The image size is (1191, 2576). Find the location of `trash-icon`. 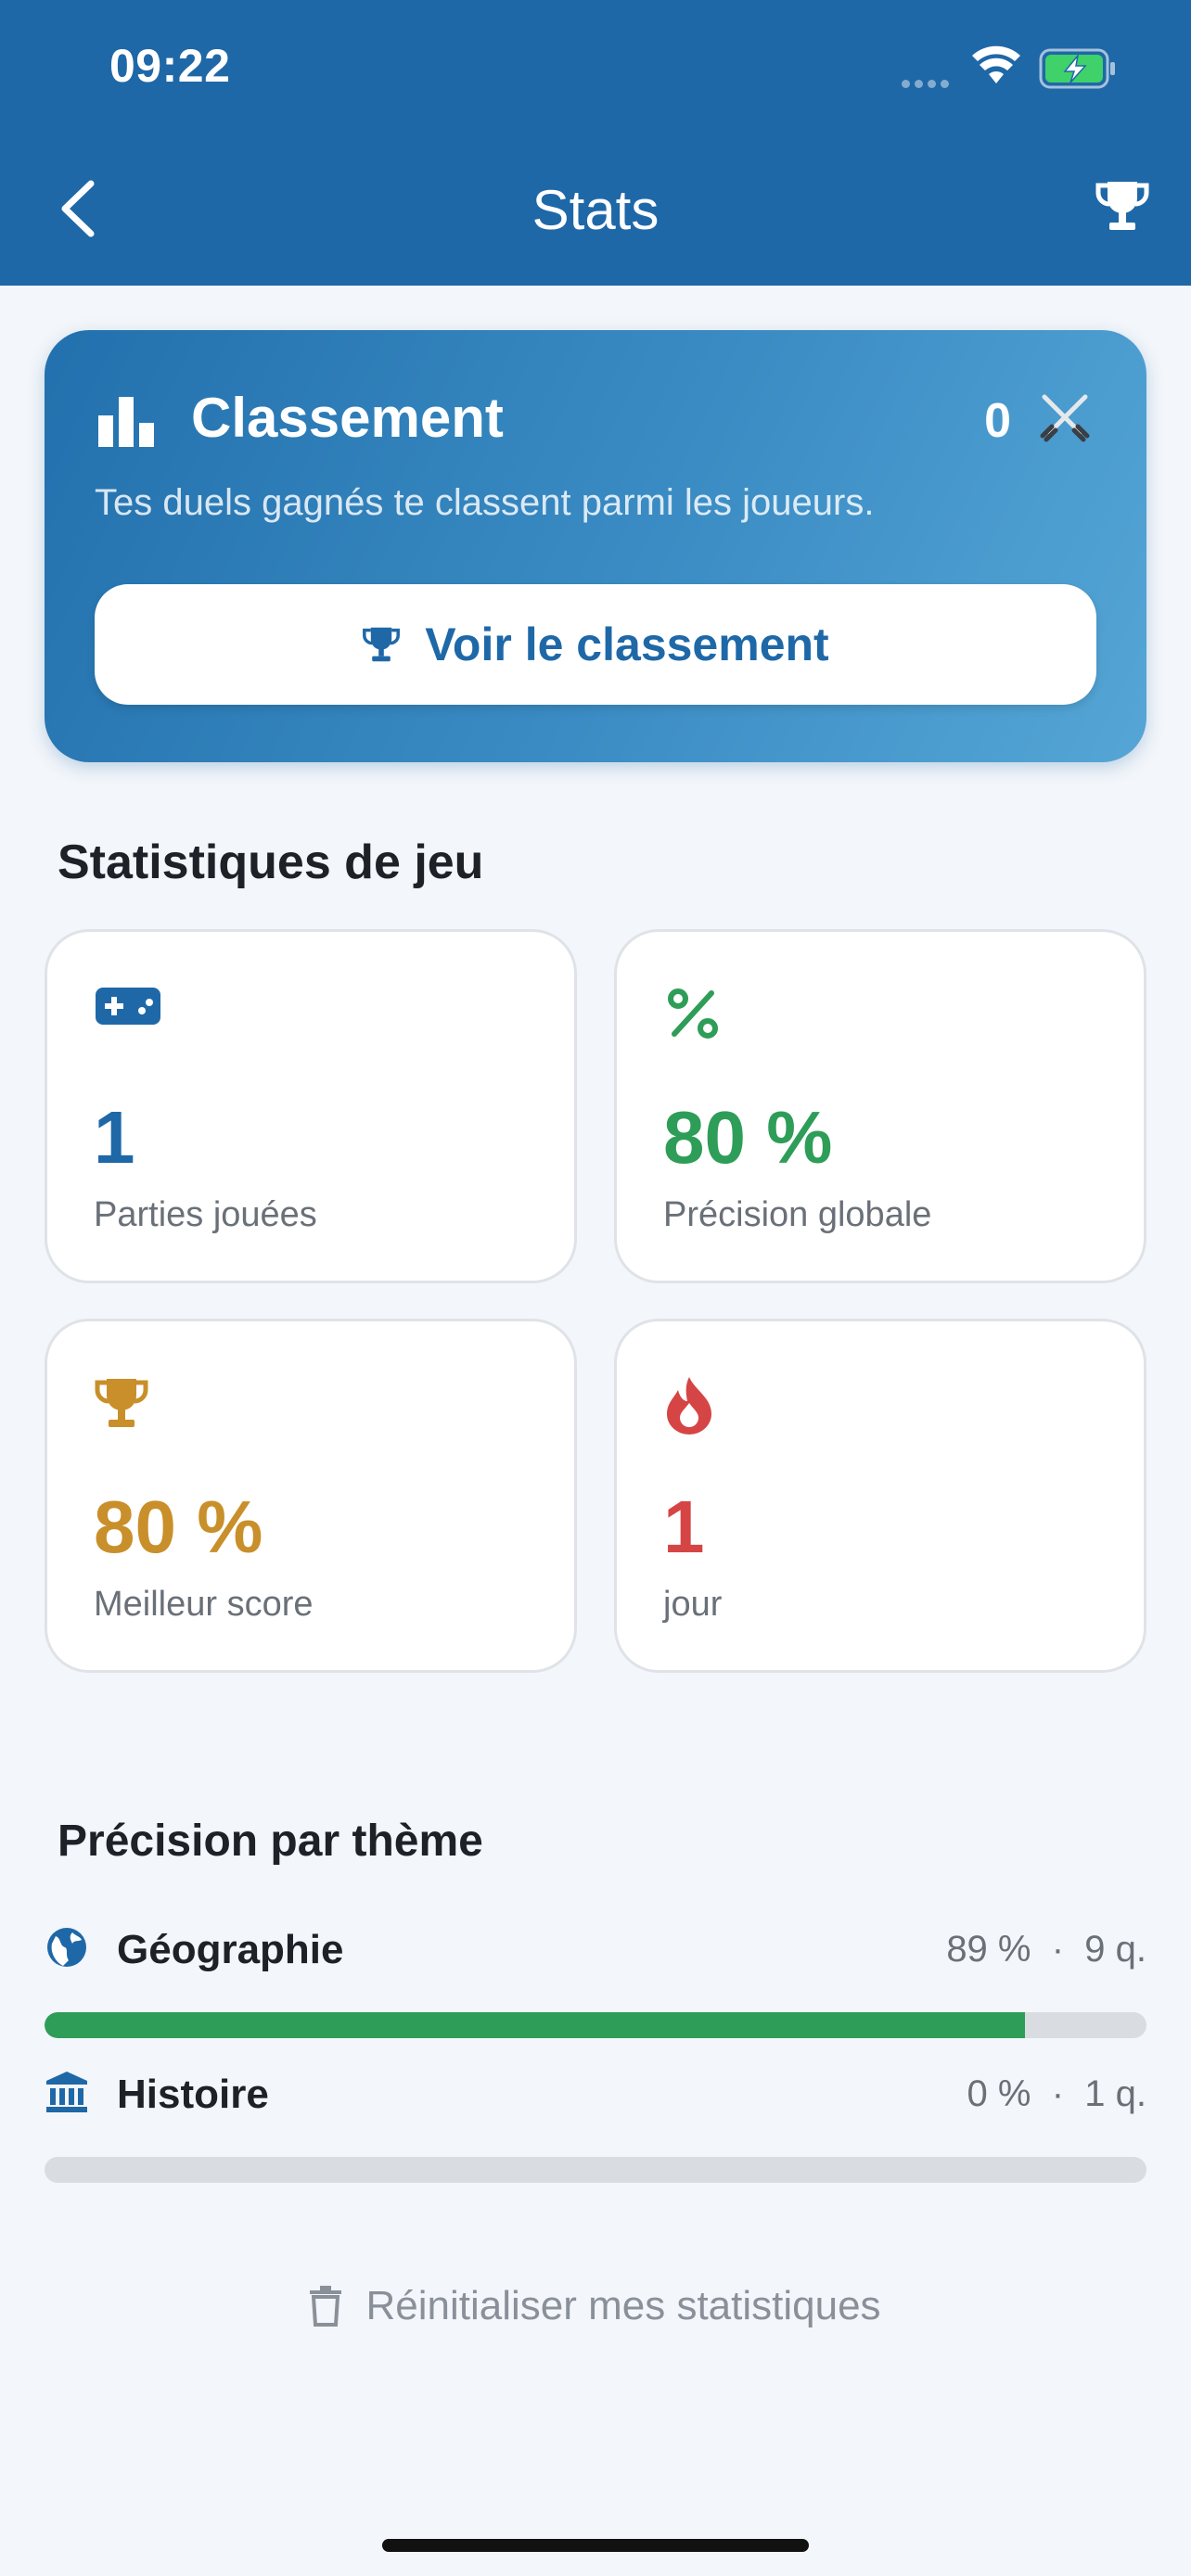

trash-icon is located at coordinates (326, 2306).